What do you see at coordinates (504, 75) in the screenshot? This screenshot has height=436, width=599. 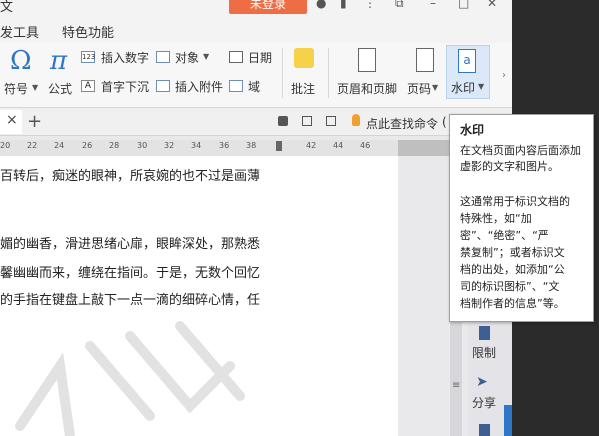 I see `ribbon-scroll-right-icon: ›` at bounding box center [504, 75].